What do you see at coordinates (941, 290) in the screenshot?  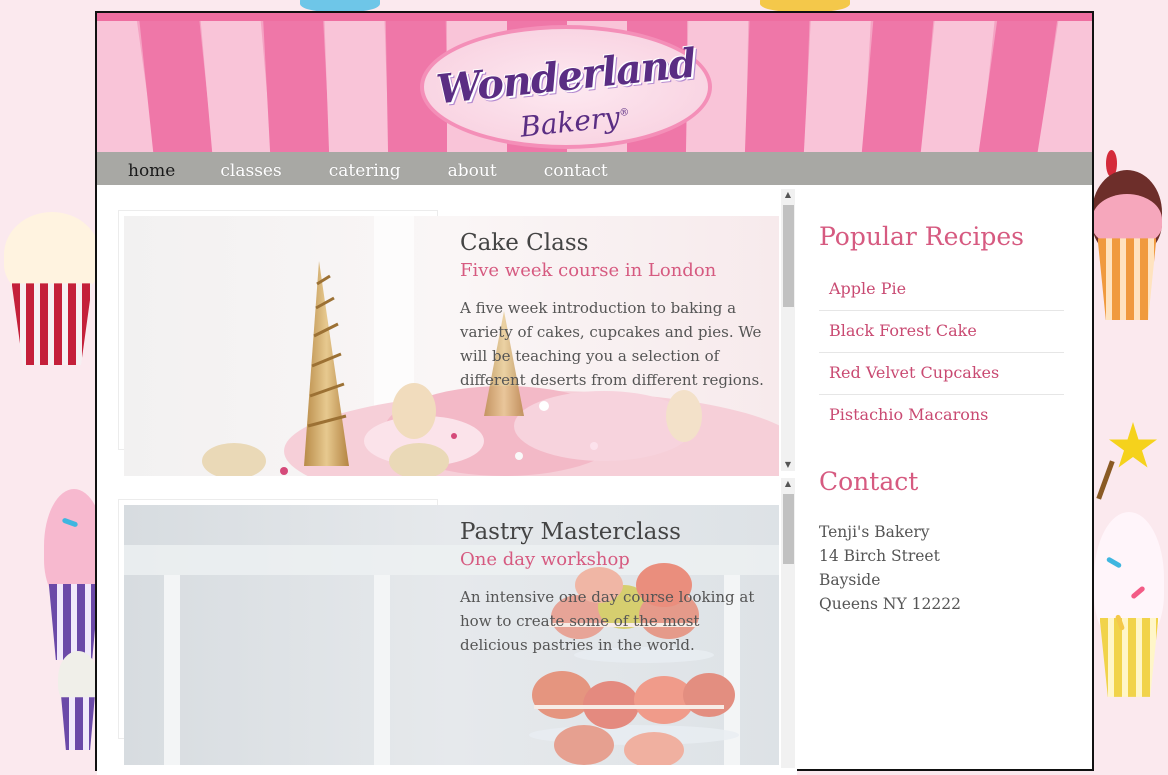 I see `recipe-link: Apple Pie` at bounding box center [941, 290].